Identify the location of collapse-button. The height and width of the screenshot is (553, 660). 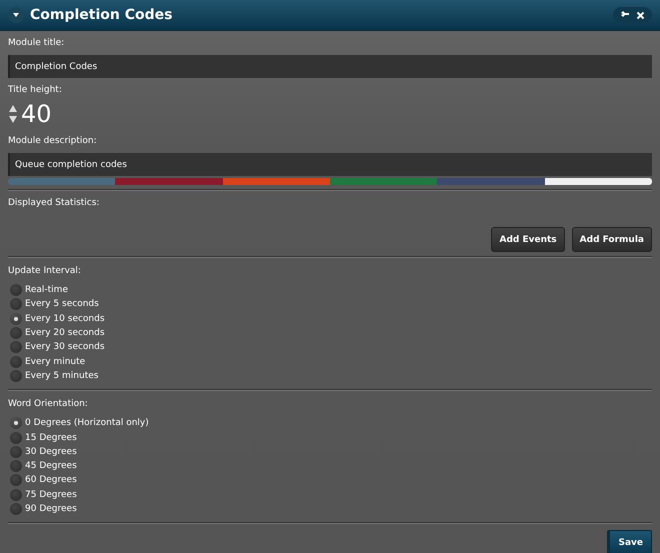
(16, 15).